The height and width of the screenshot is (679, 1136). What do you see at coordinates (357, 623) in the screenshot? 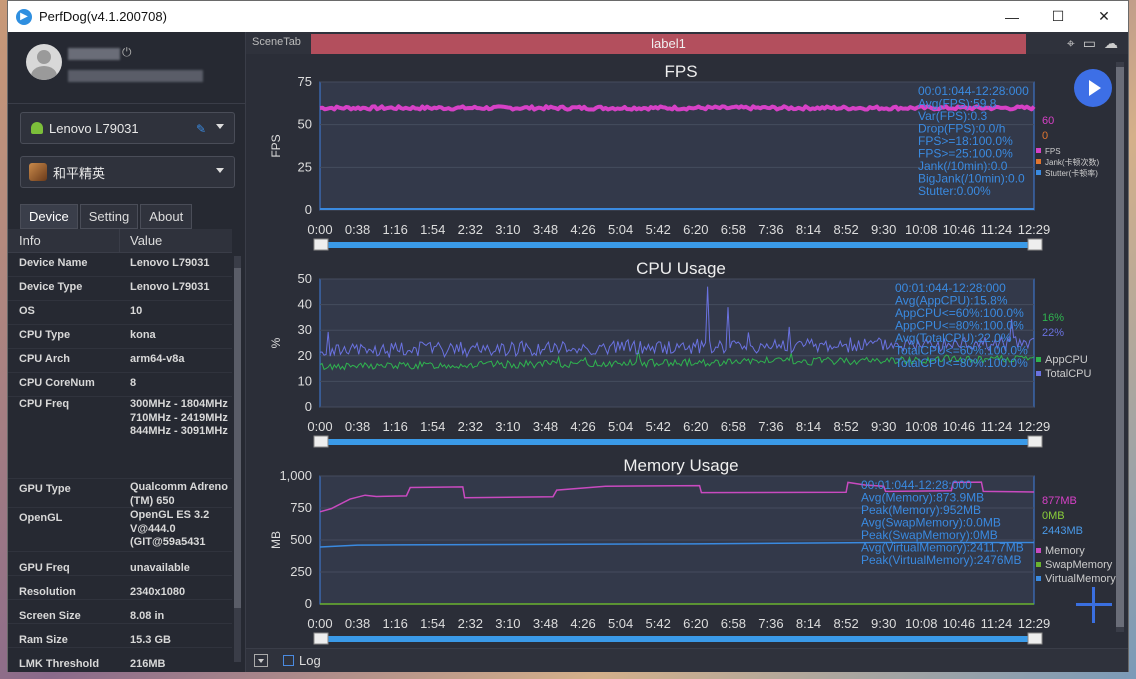
I see `x-tick-label: 0:38` at bounding box center [357, 623].